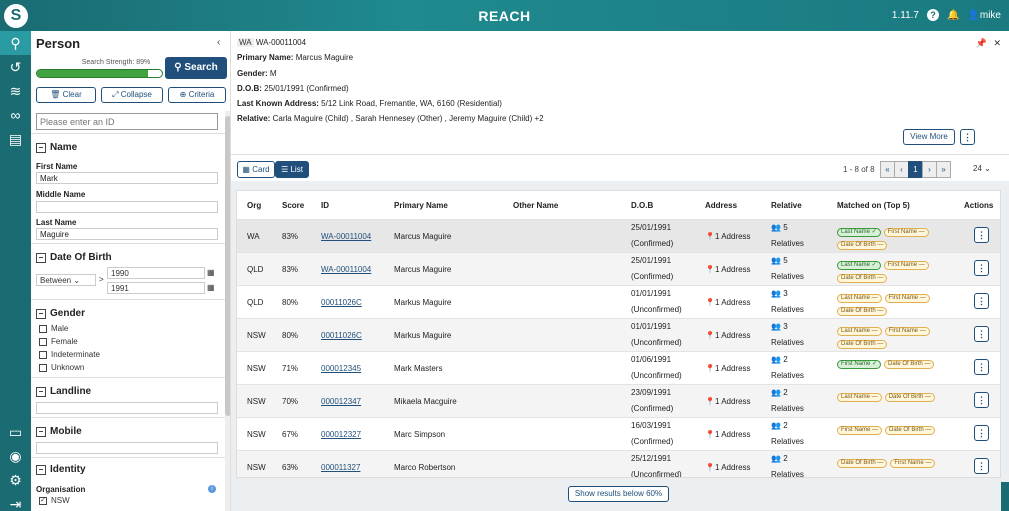  I want to click on id-search-input, so click(127, 121).